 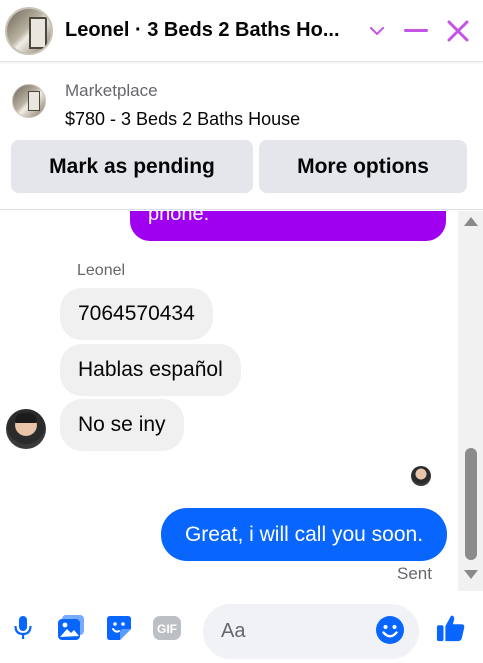 What do you see at coordinates (296, 631) in the screenshot?
I see `message-input` at bounding box center [296, 631].